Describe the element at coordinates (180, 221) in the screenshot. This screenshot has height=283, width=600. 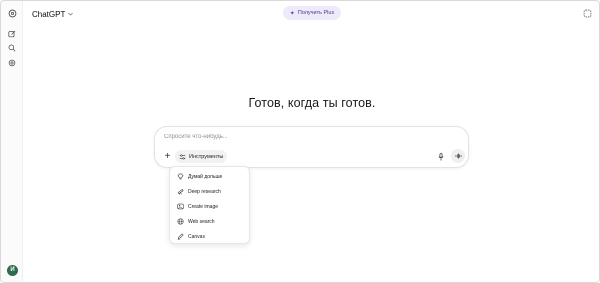
I see `globe-icon` at that location.